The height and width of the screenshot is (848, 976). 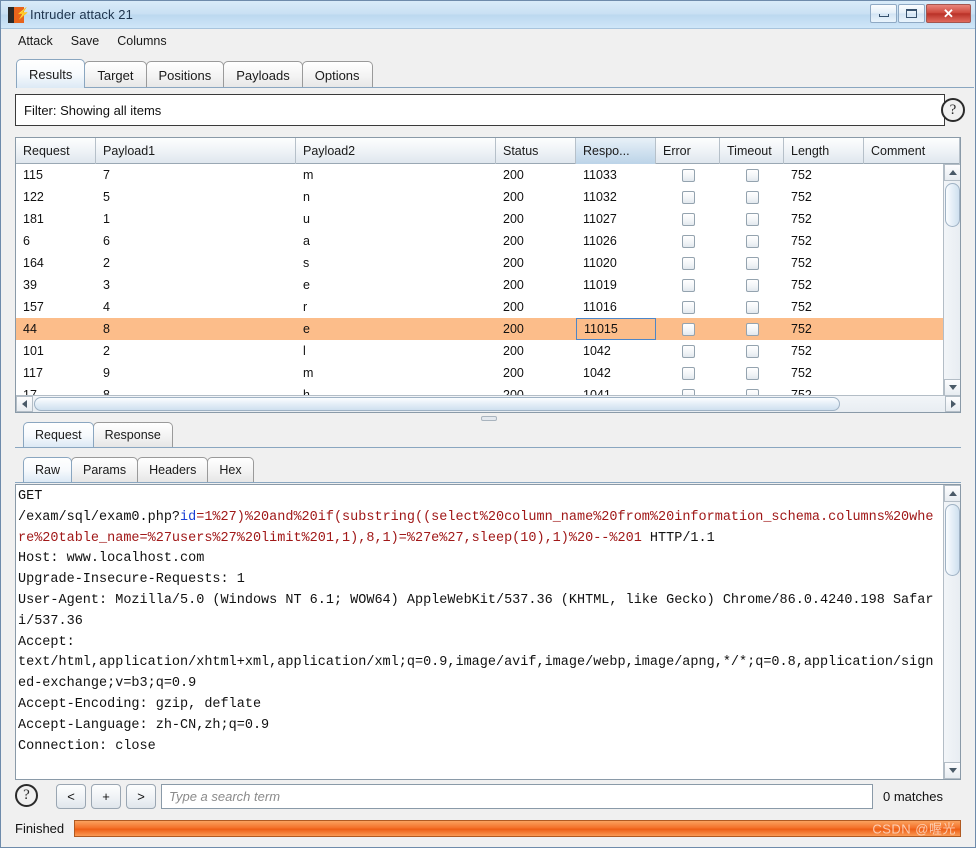 What do you see at coordinates (480, 197) in the screenshot?
I see `table-row: 122 5 n 200 11032 752` at bounding box center [480, 197].